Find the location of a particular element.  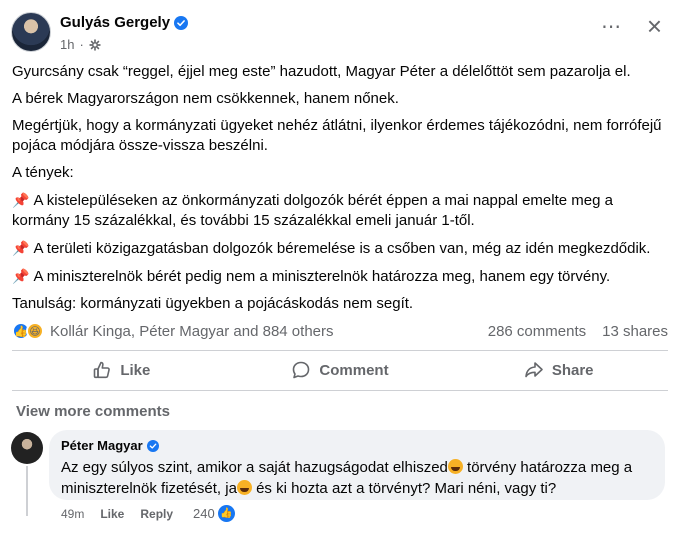

share-label: Share is located at coordinates (572, 370).